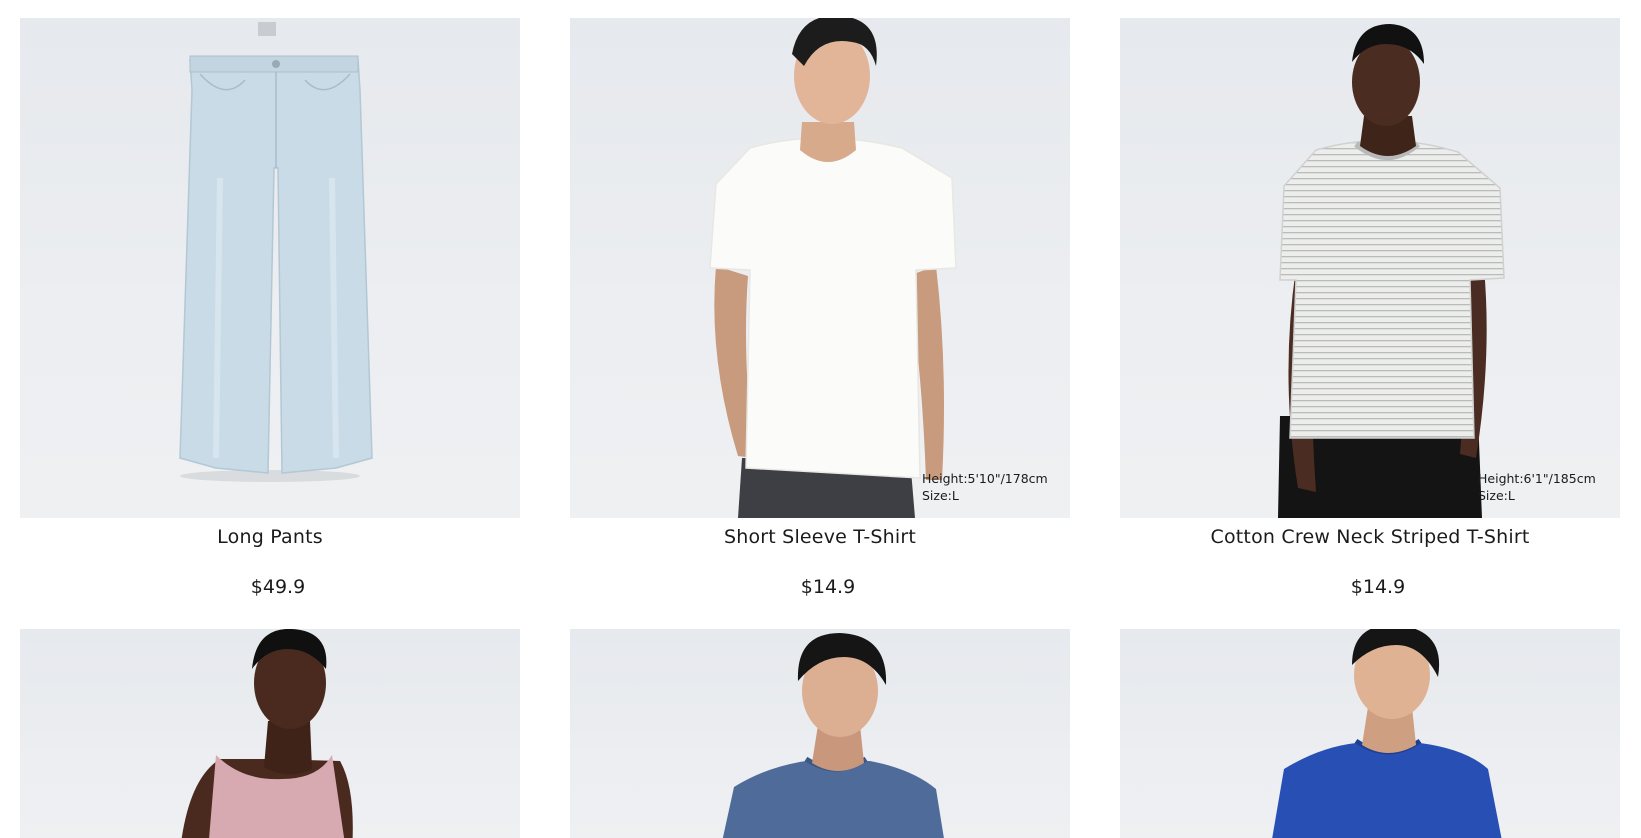 This screenshot has height=838, width=1641. What do you see at coordinates (1387, 733) in the screenshot?
I see `model-royal-blue-tshirt-image` at bounding box center [1387, 733].